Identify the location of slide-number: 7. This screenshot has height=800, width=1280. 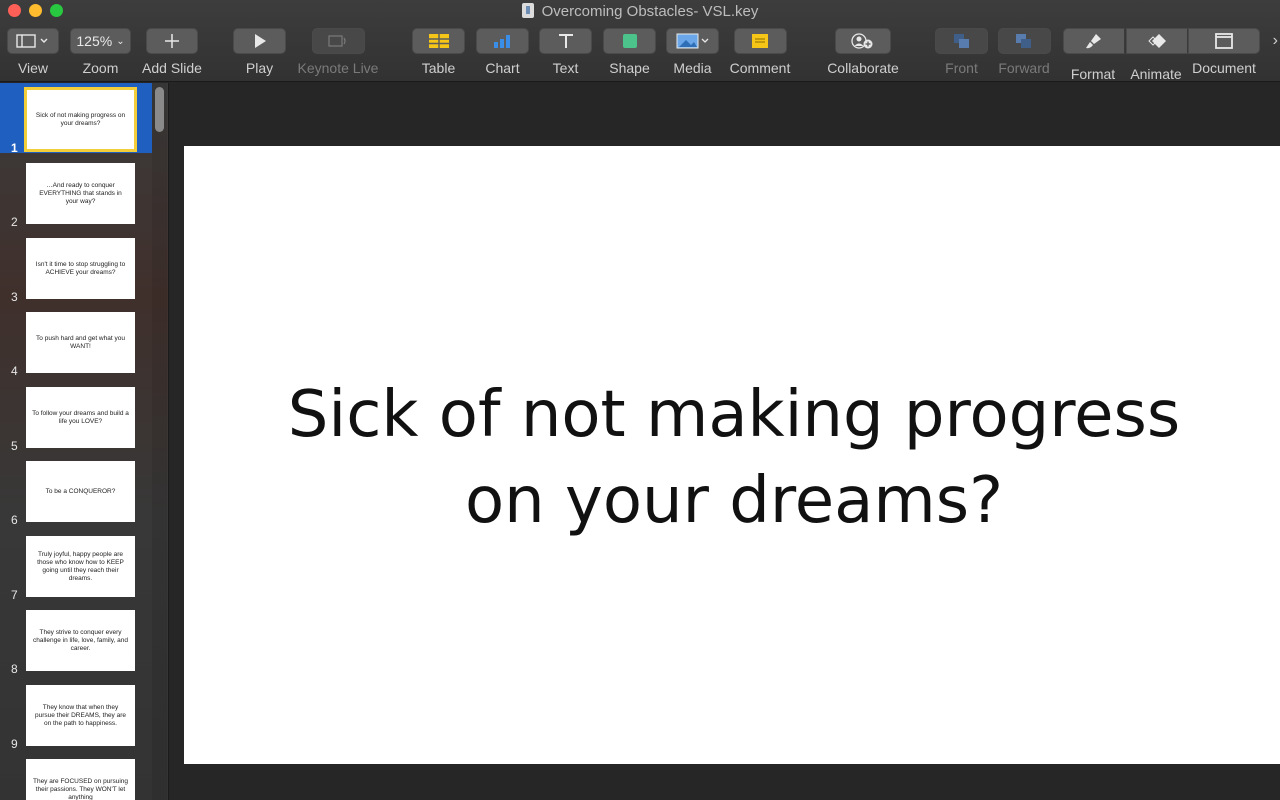
(14, 595).